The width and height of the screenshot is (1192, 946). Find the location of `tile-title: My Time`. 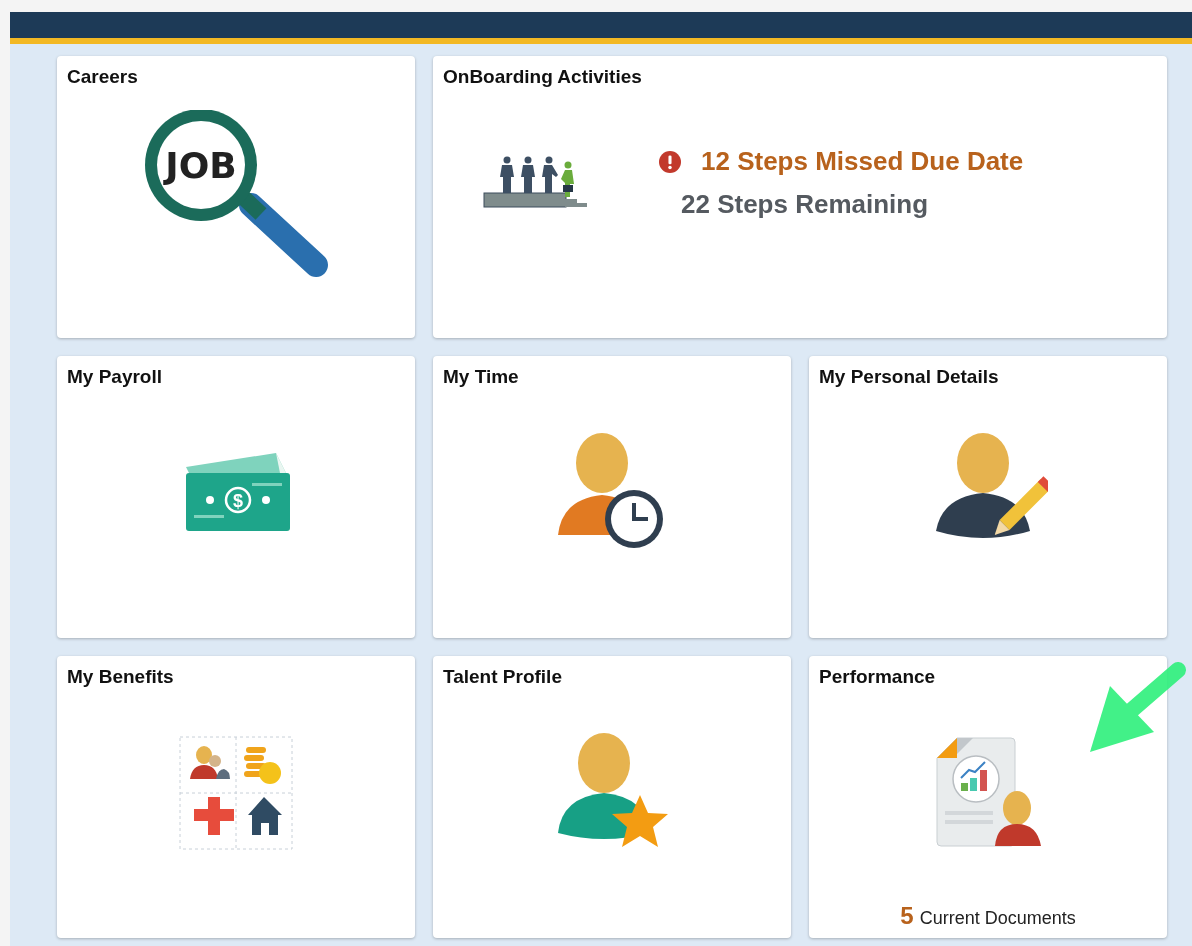

tile-title: My Time is located at coordinates (481, 377).